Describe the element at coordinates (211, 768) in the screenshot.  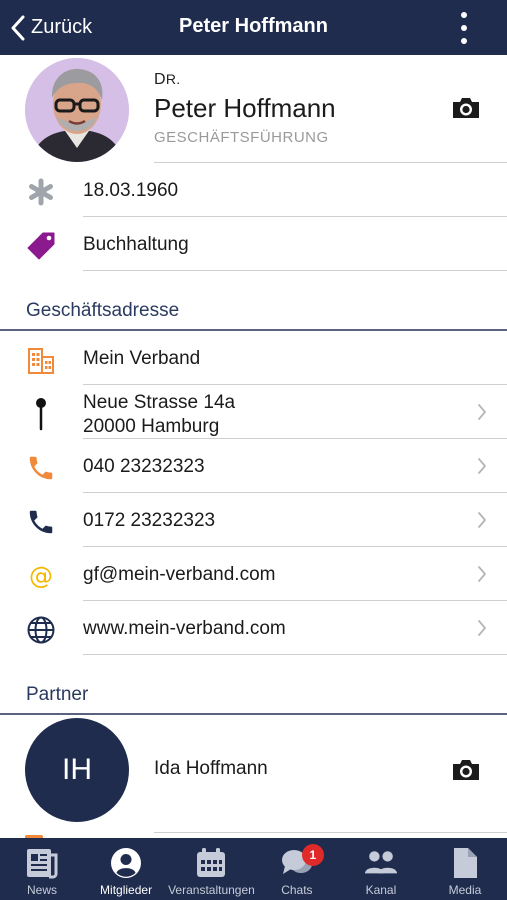
I see `partner-name: Ida Hoffmann` at that location.